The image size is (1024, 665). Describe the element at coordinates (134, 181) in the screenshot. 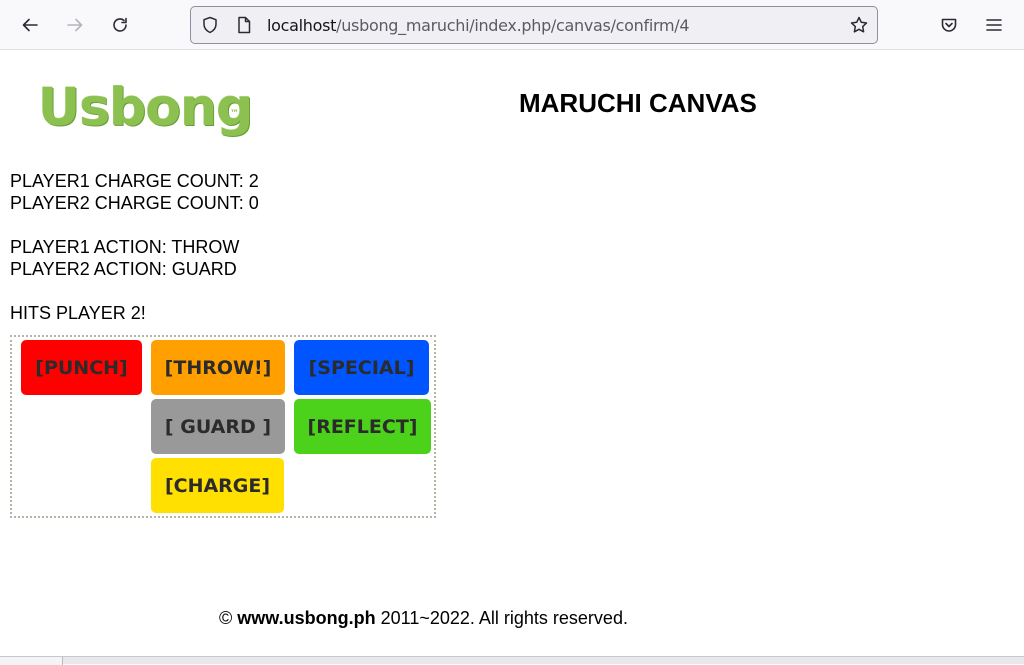

I see `player1-charge-count: PLAYER1 CHARGE COUNT: 2` at that location.